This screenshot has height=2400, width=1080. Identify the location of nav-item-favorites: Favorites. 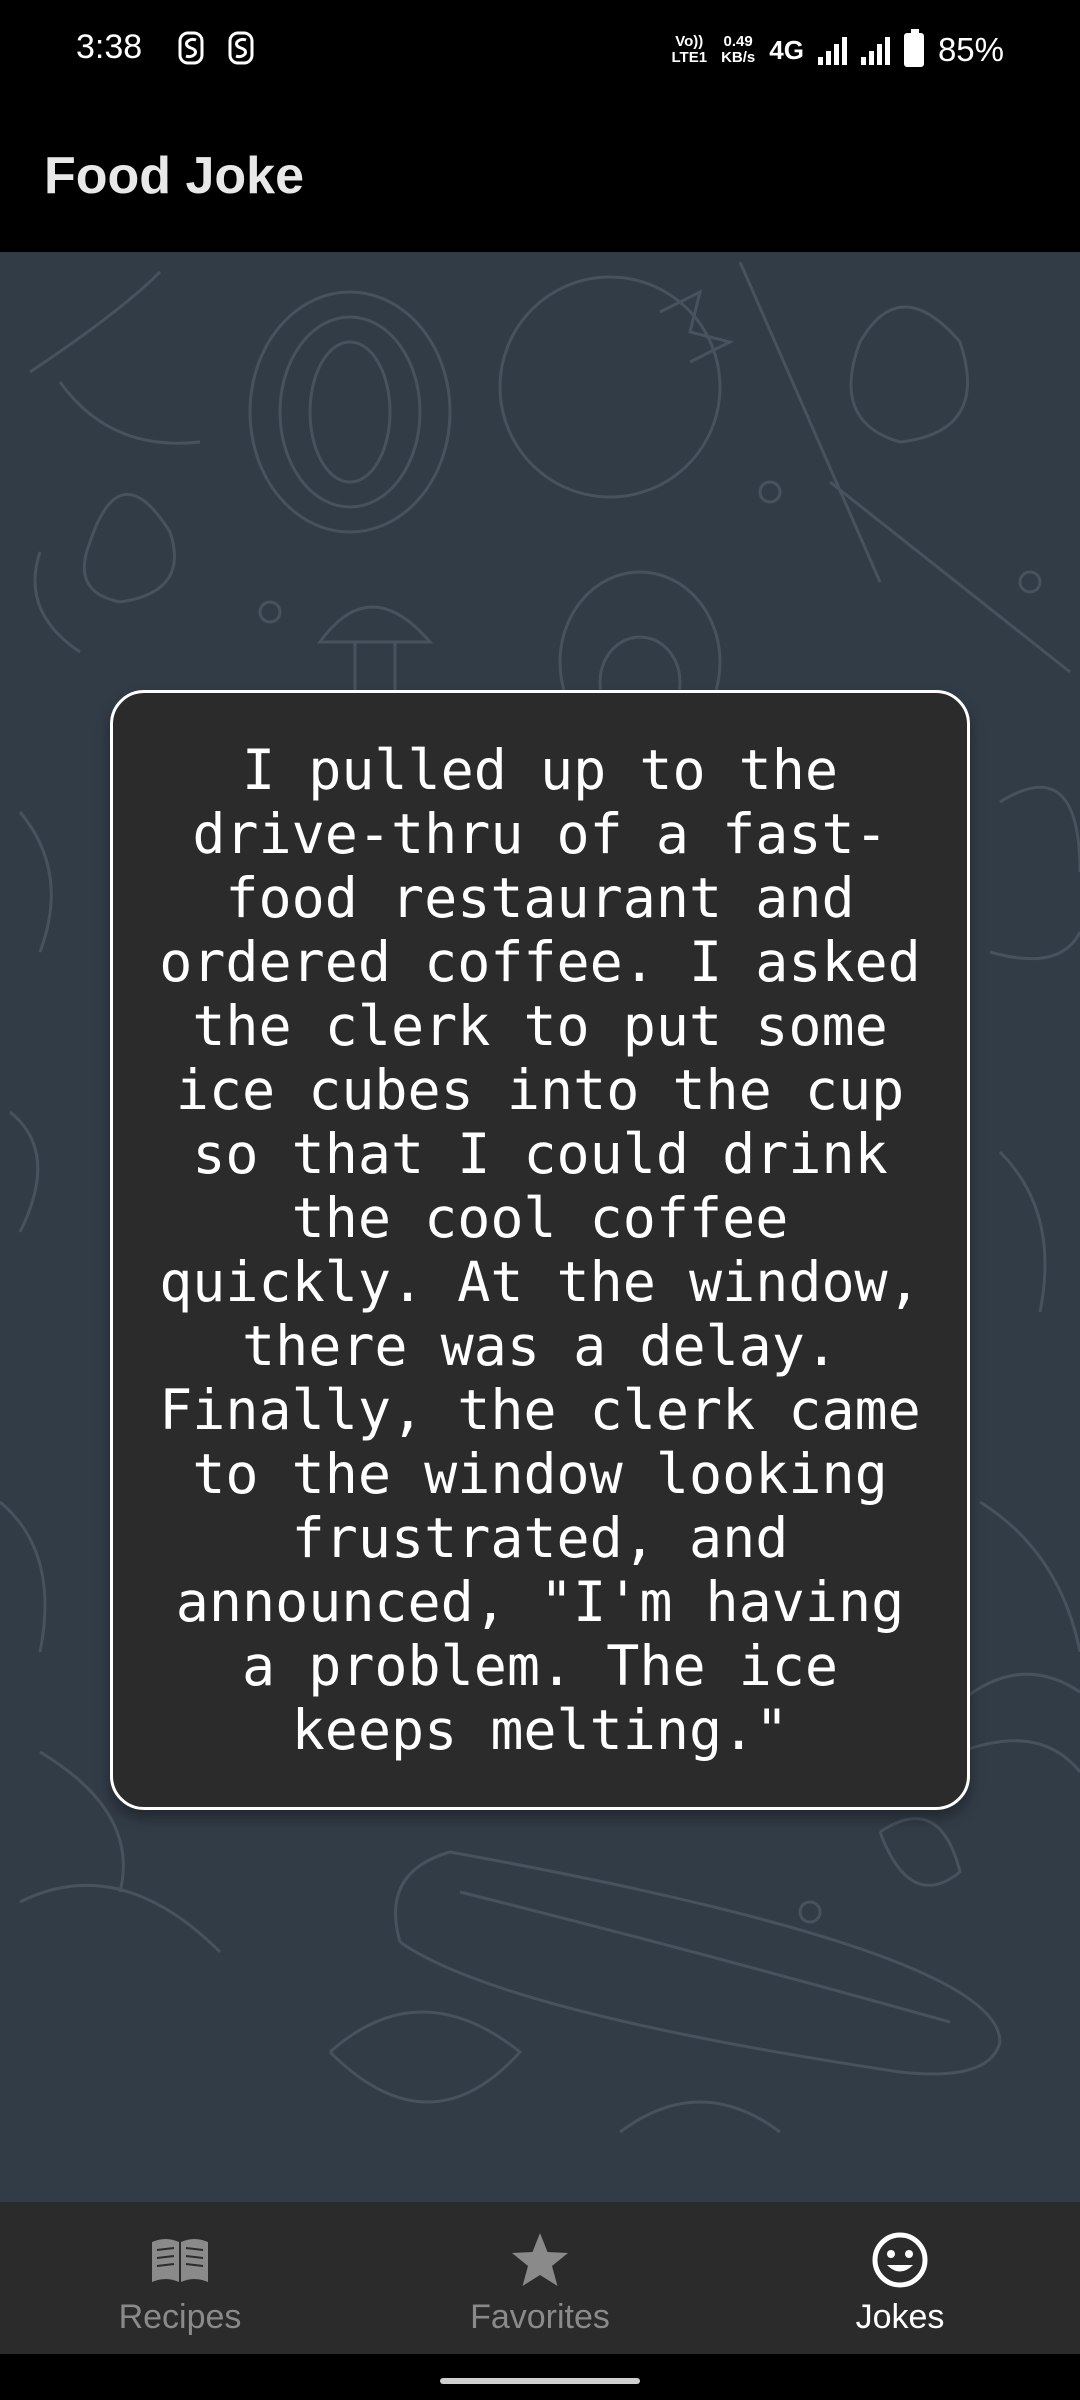
(540, 2278).